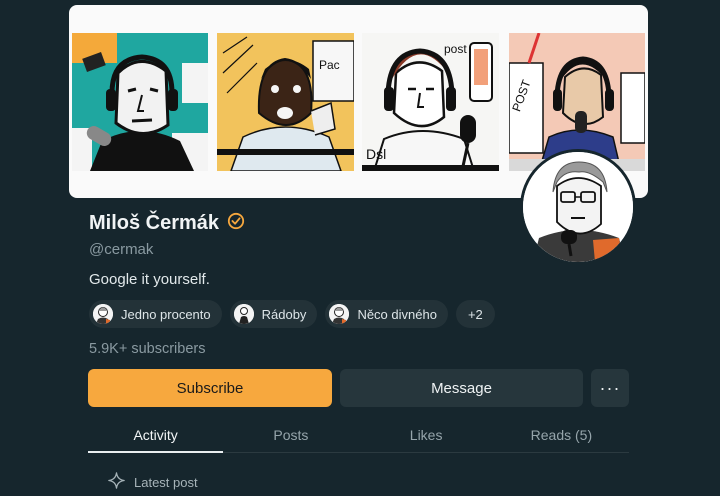  What do you see at coordinates (121, 249) in the screenshot?
I see `profile-handle: @cermak` at bounding box center [121, 249].